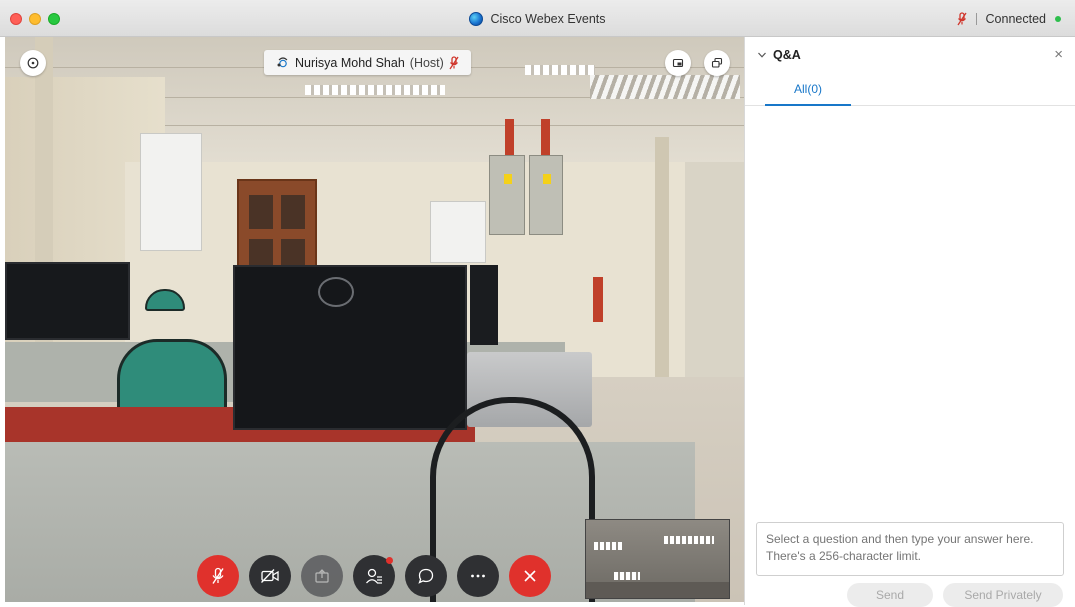  Describe the element at coordinates (171, 192) in the screenshot. I see `scene-whiteboard` at that location.